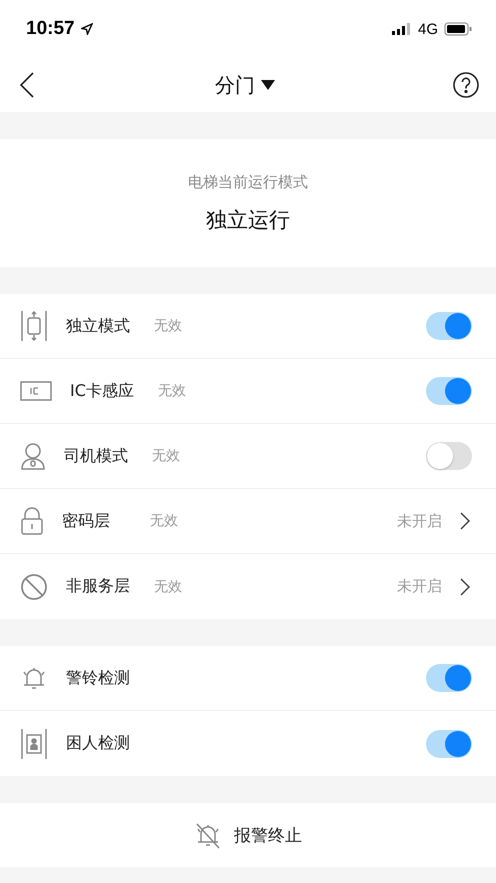 This screenshot has height=883, width=496. What do you see at coordinates (248, 521) in the screenshot?
I see `setting-row: 密码层 无效 未开启` at bounding box center [248, 521].